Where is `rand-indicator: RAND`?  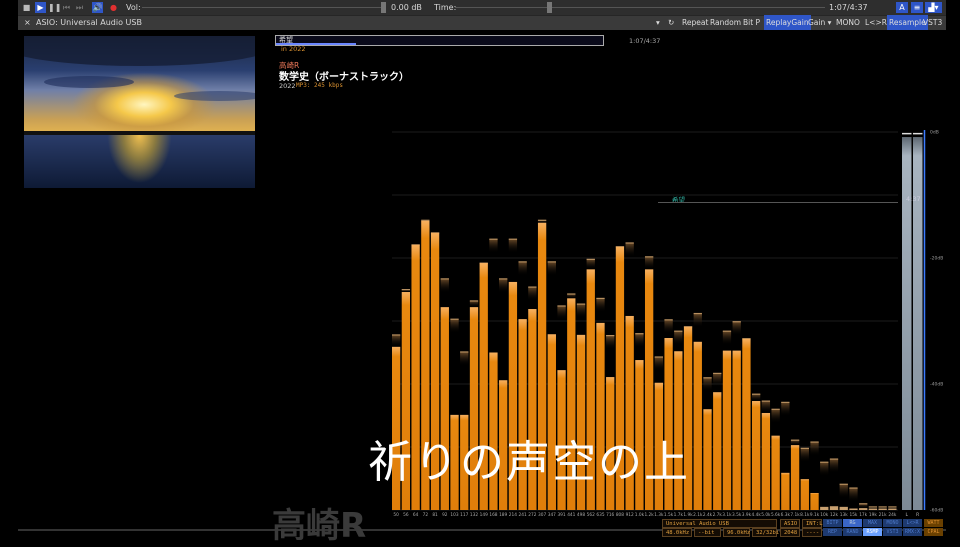 rand-indicator: RAND is located at coordinates (852, 532).